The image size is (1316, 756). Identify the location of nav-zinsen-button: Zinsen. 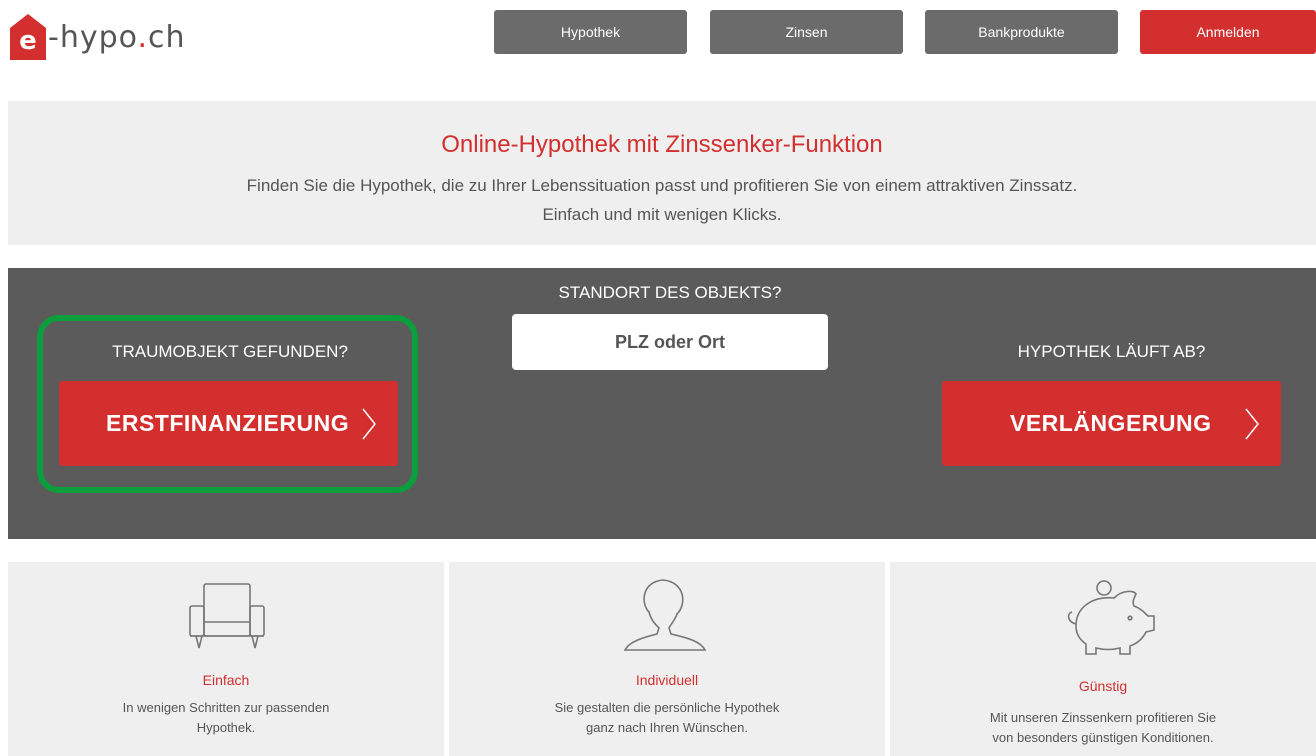
(806, 32).